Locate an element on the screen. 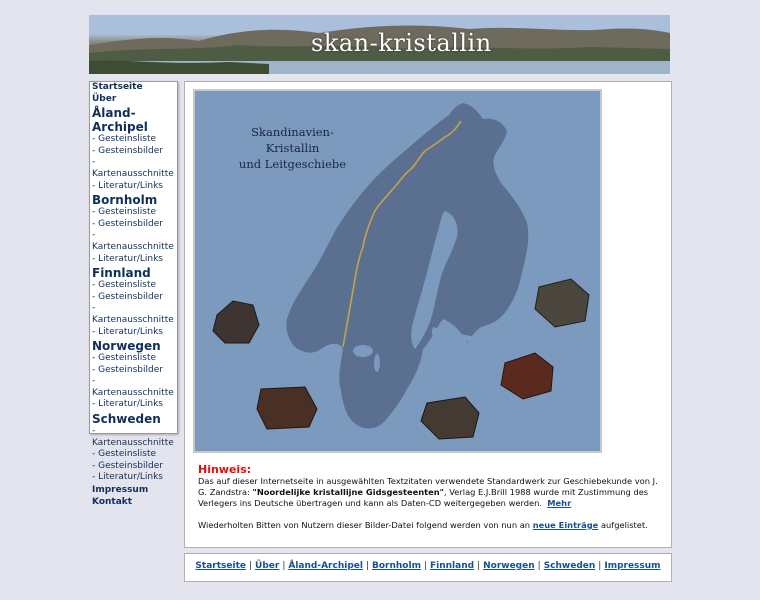 Image resolution: width=760 pixels, height=600 pixels. sidebar-section-bornholm: Bornholm is located at coordinates (133, 200).